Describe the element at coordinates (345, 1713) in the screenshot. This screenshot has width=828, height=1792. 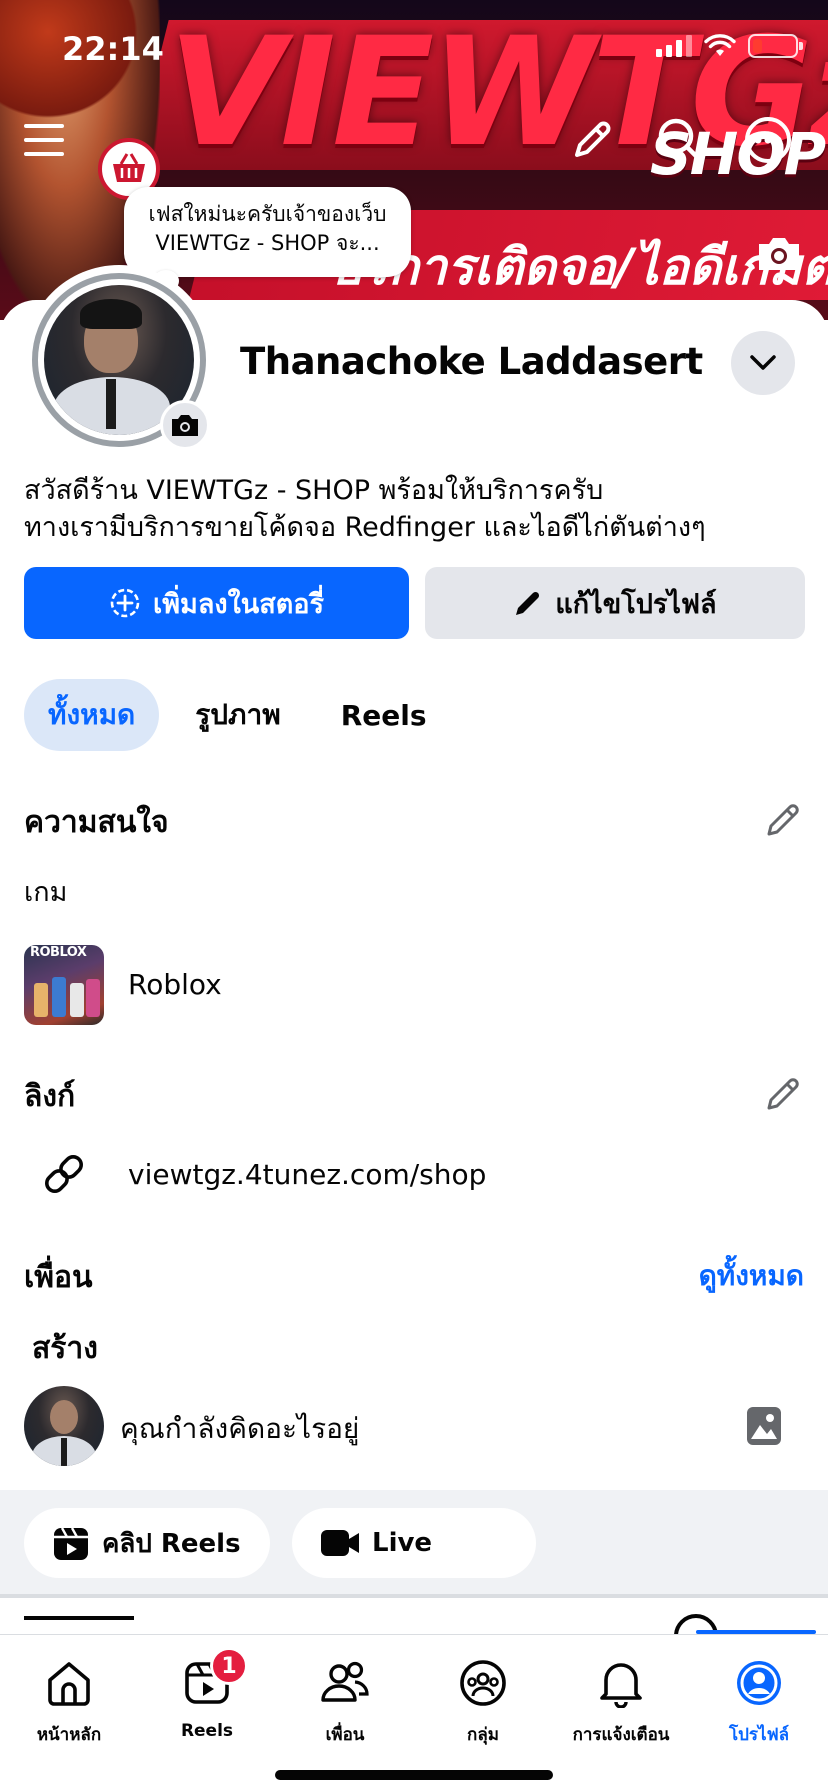
I see `nav-friends: เพื่อน` at that location.